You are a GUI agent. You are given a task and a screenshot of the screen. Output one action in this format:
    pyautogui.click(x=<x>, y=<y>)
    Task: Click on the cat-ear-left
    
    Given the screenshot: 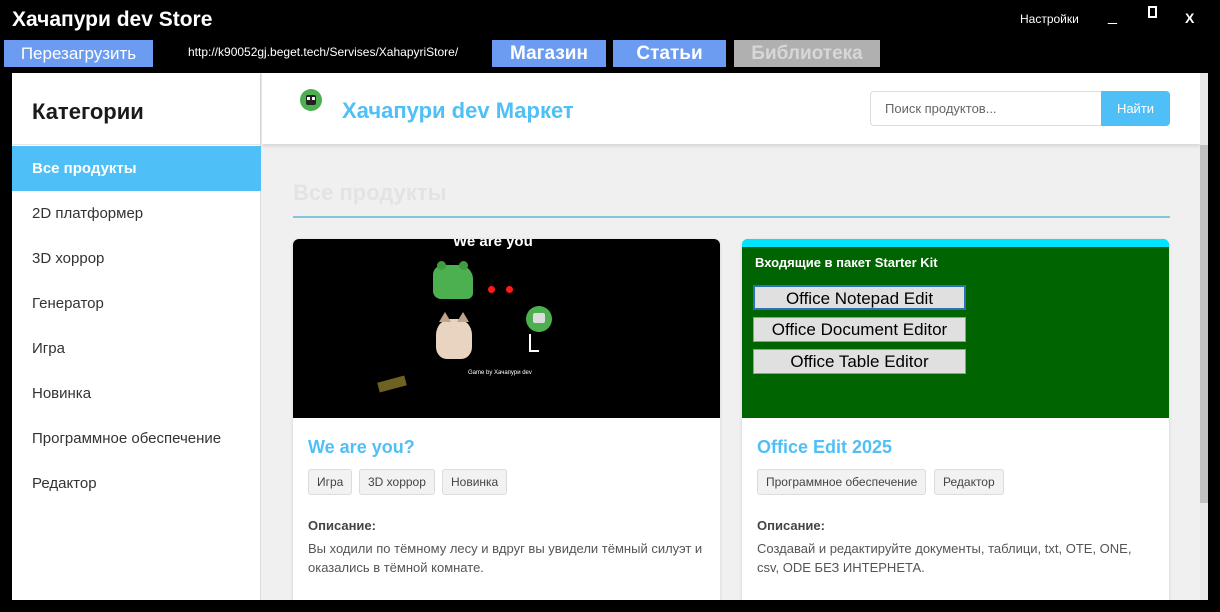 What is the action you would take?
    pyautogui.click(x=445, y=317)
    